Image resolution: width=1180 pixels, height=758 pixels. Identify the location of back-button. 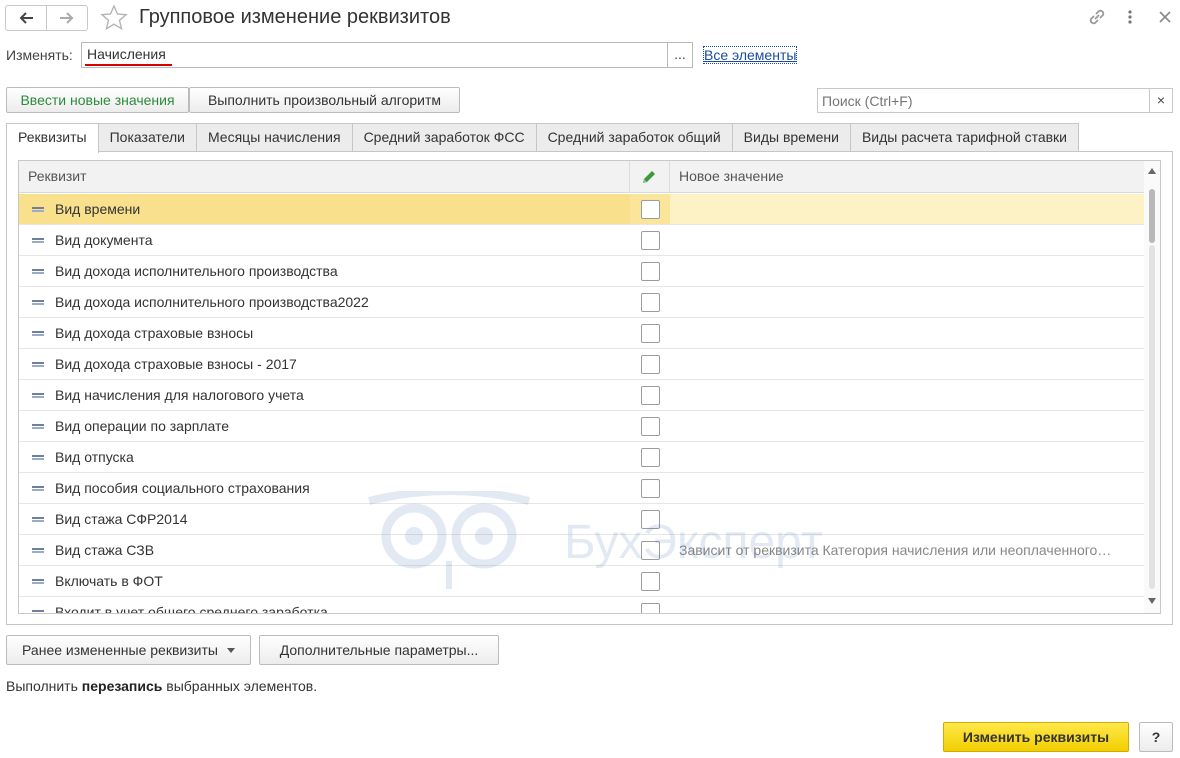
(26, 18).